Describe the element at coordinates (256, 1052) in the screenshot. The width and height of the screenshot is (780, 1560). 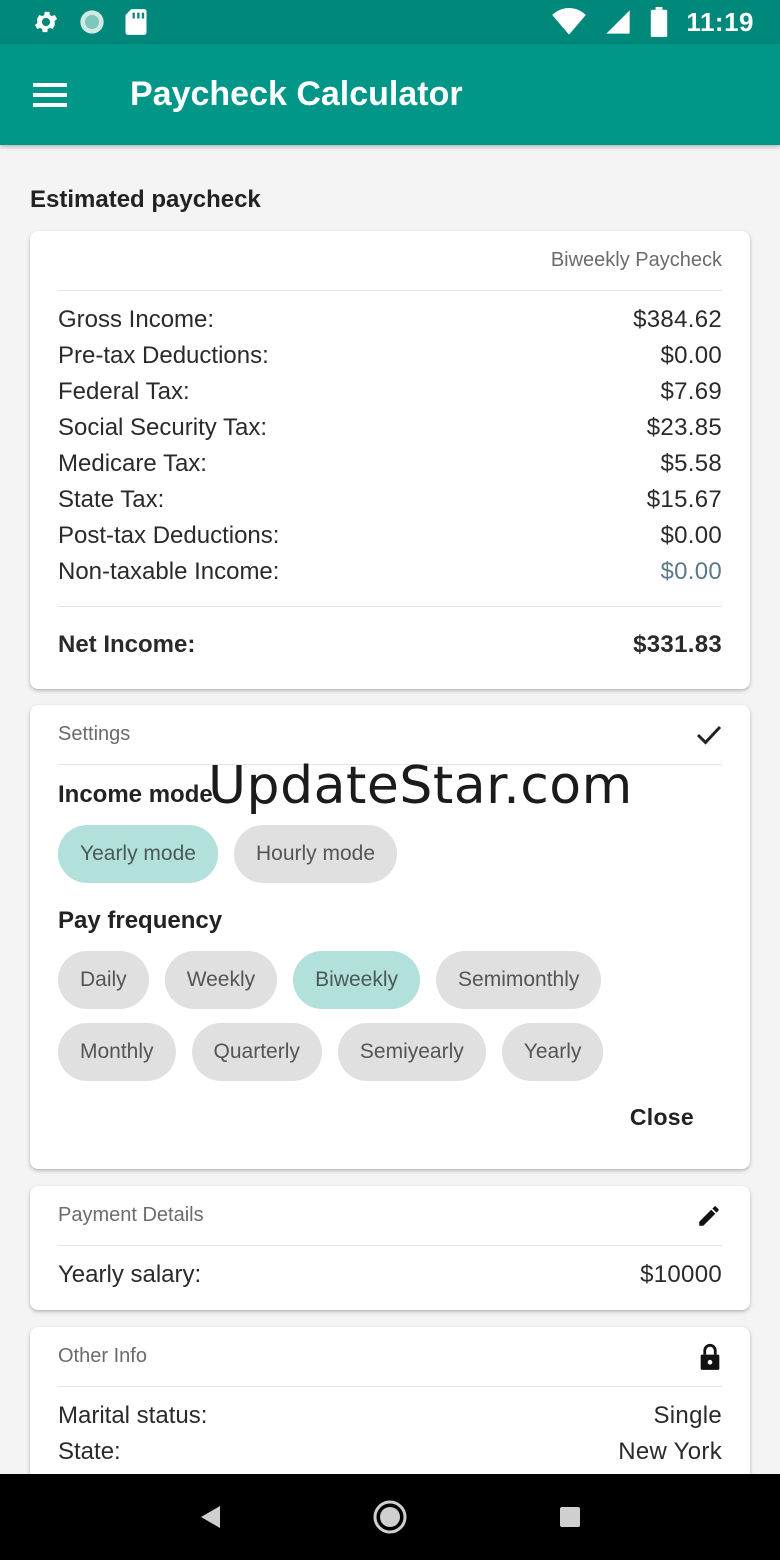
I see `chip-quarterly: Quarterly` at that location.